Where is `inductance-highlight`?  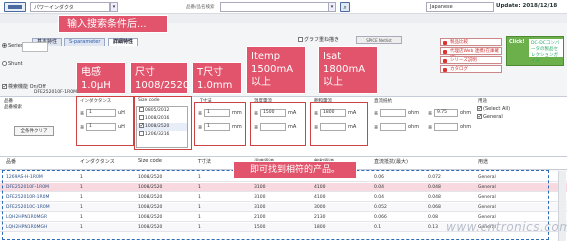
inductance-highlight is located at coordinates (105, 121).